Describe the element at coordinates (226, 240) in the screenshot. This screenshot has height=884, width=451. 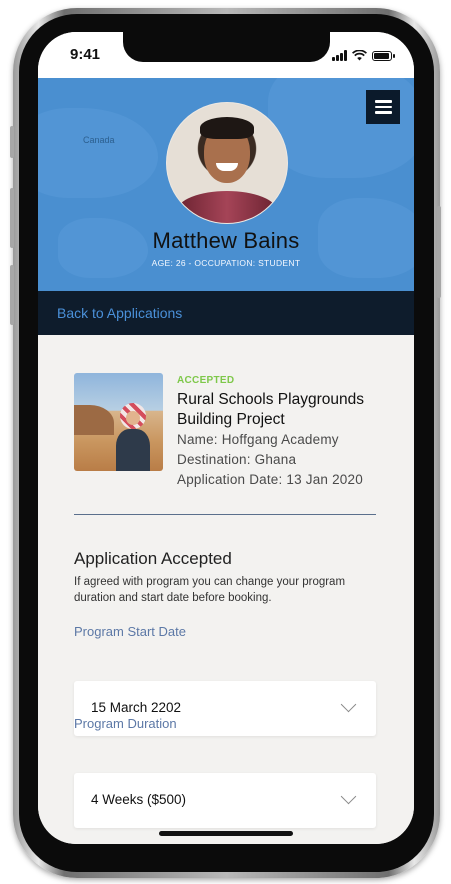
I see `profile-name: Matthew Bains` at that location.